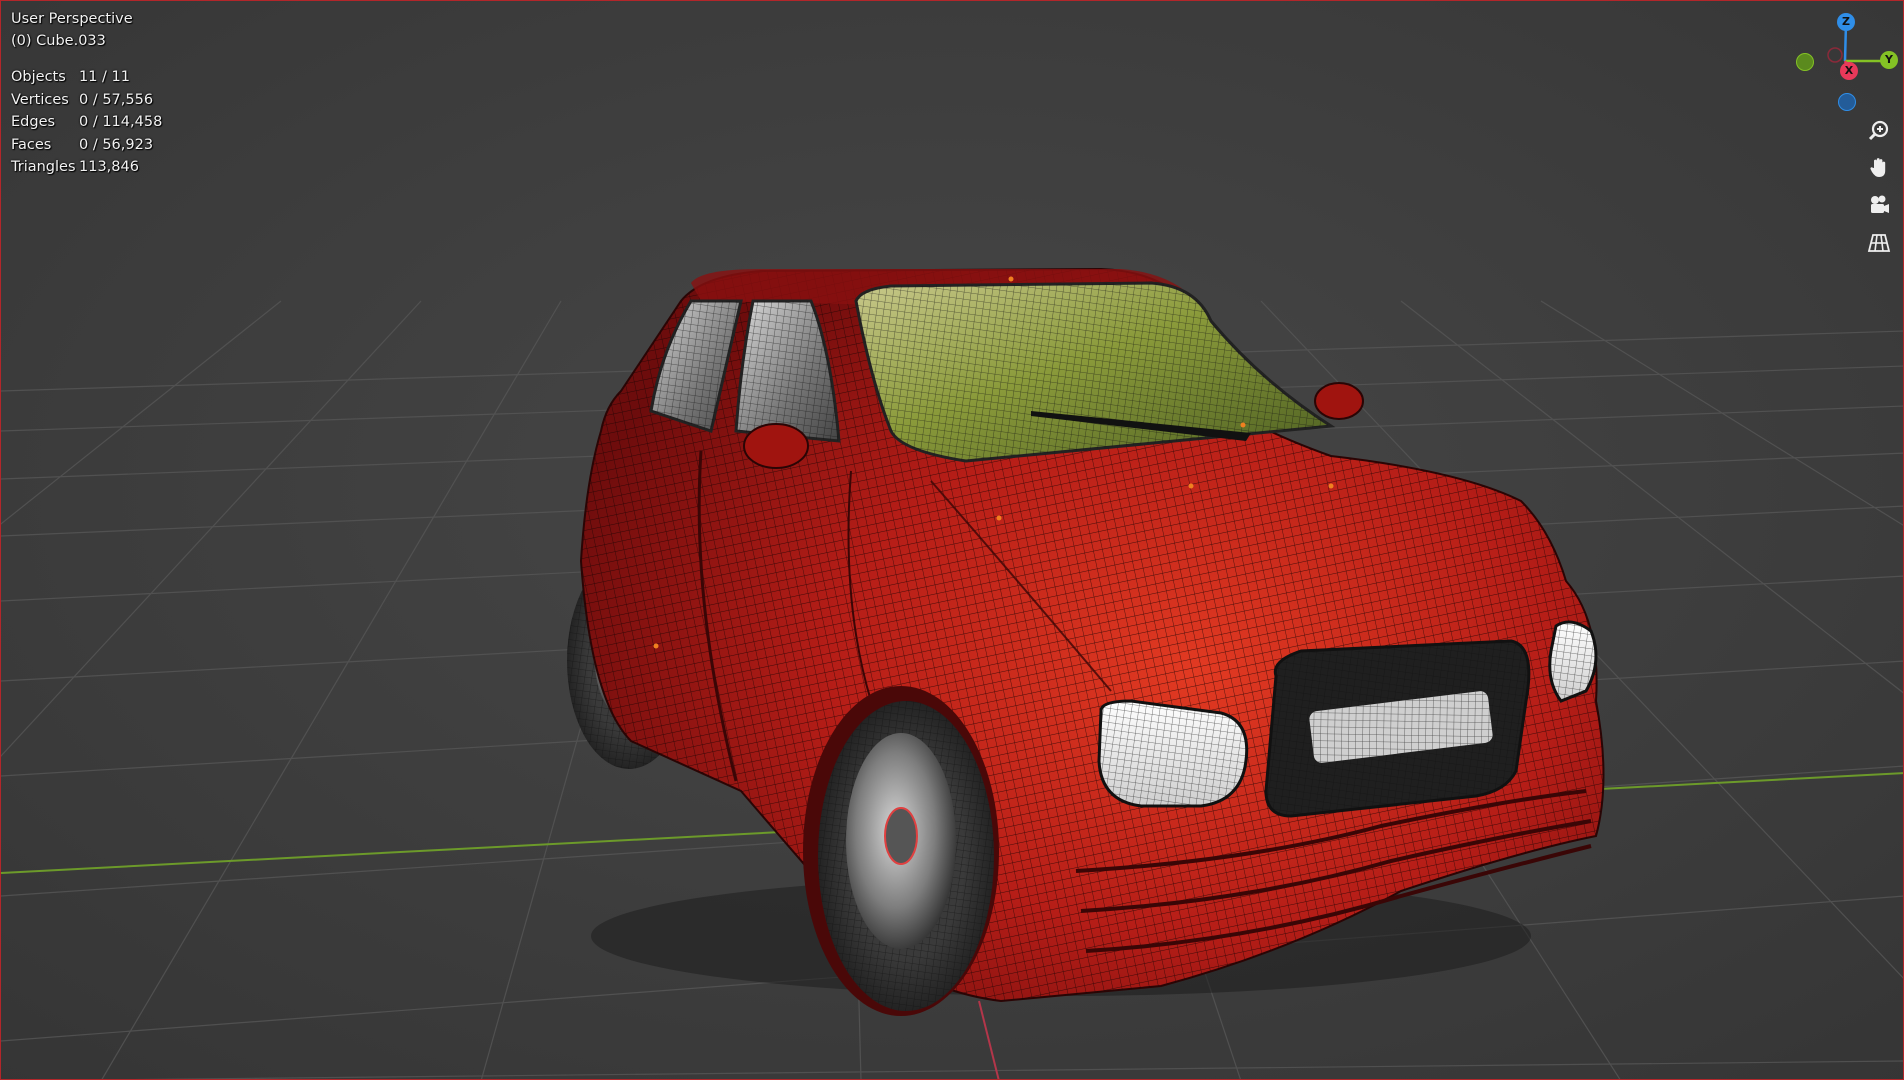  Describe the element at coordinates (116, 144) in the screenshot. I see `stat-value: 0 / 56,923` at that location.